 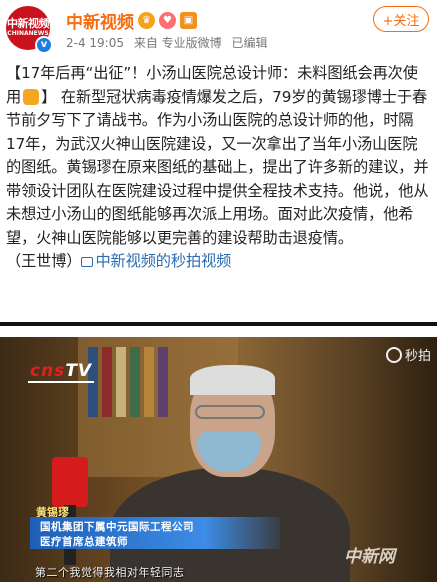 I want to click on cnstv-logo-prefix: cns, so click(x=48, y=371).